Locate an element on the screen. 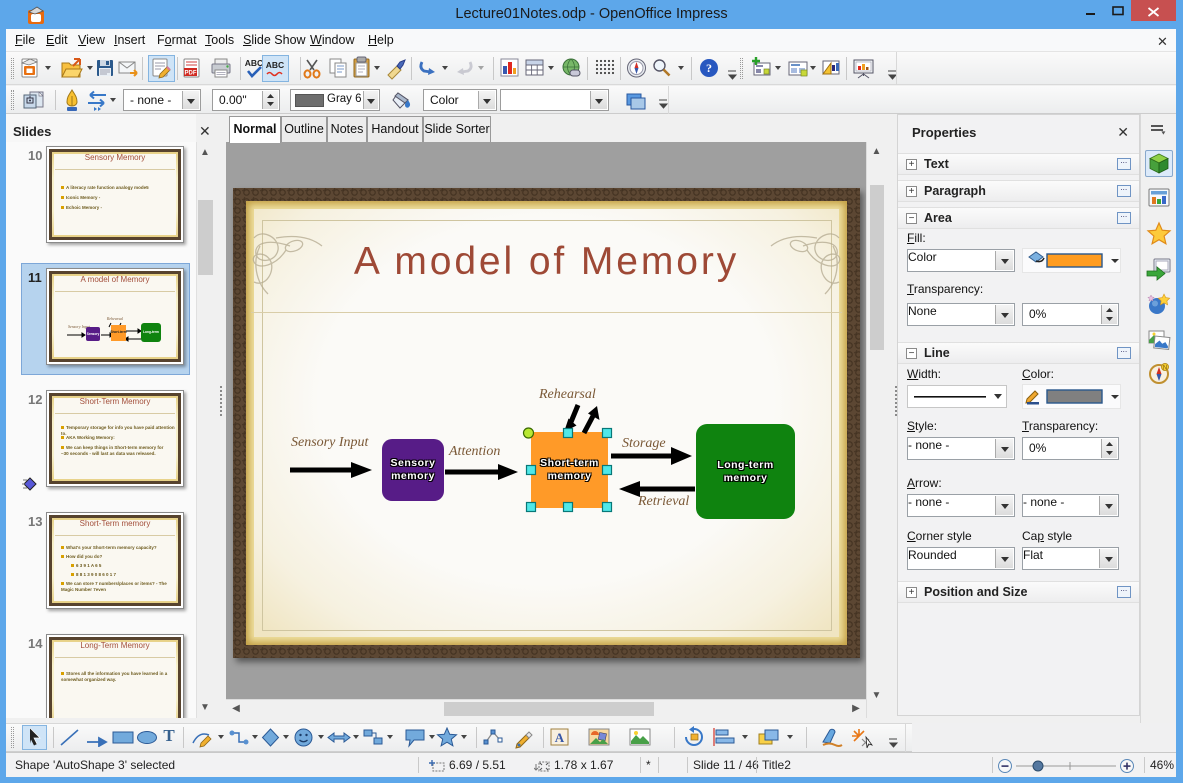 Image resolution: width=1183 pixels, height=783 pixels. svg-text: ABC is located at coordinates (275, 65).